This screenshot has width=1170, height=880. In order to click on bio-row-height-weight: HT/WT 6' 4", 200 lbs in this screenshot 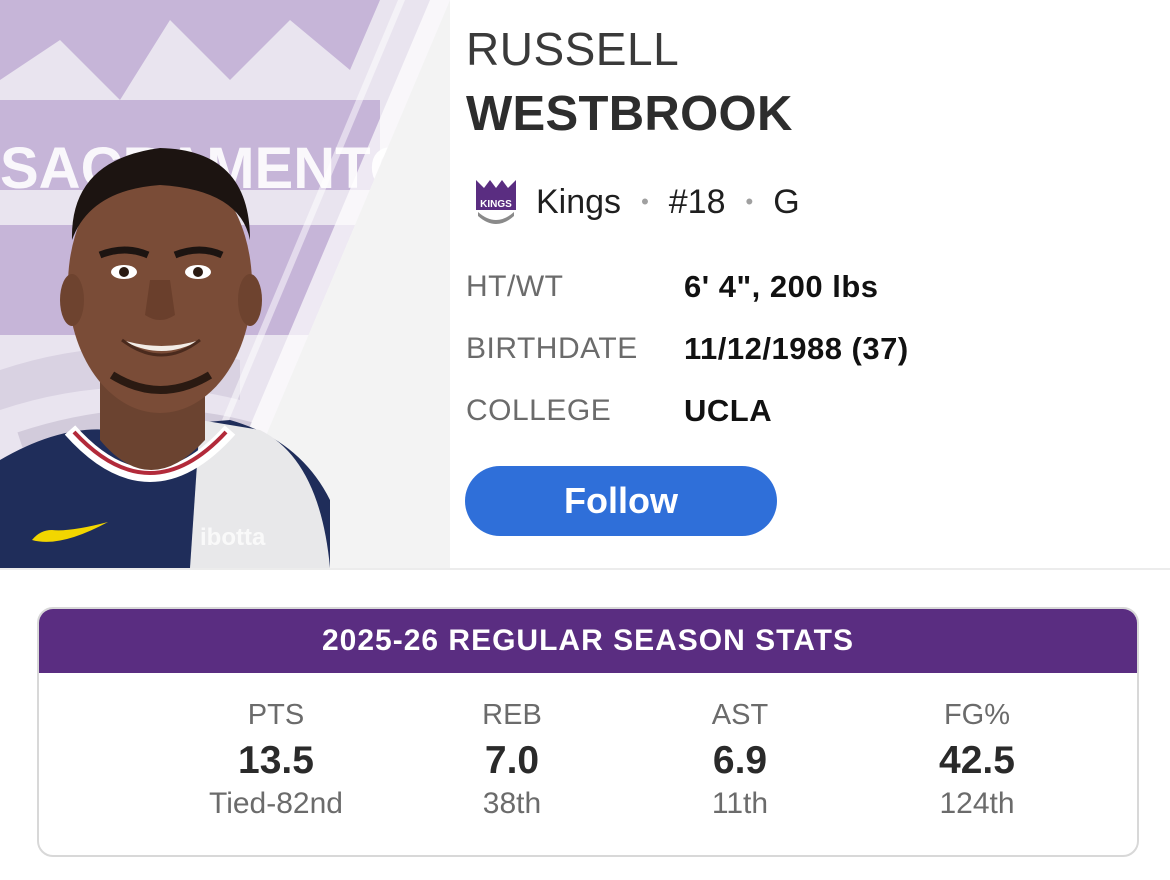, I will do `click(687, 287)`.